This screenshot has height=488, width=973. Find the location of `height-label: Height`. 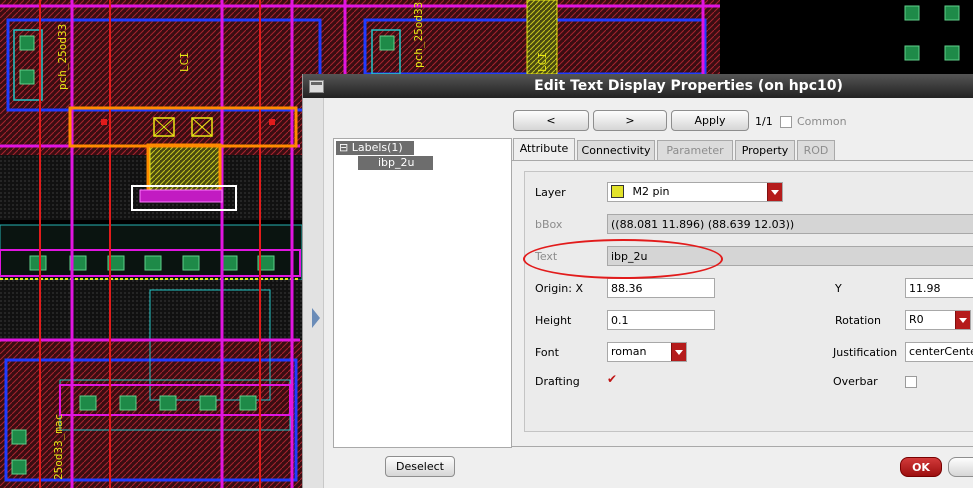

height-label: Height is located at coordinates (553, 320).